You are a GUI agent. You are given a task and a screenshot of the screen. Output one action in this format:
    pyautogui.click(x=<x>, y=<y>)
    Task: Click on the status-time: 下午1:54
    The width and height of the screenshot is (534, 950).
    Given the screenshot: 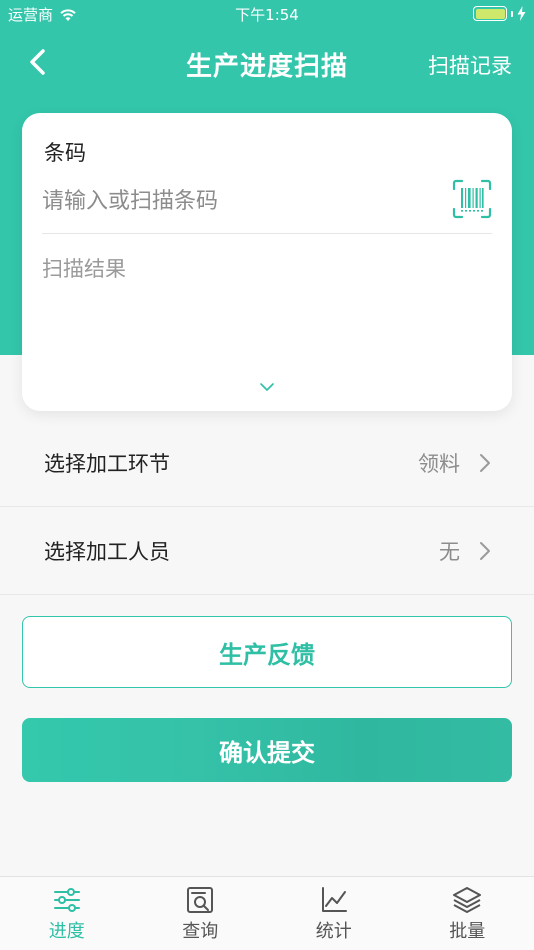 What is the action you would take?
    pyautogui.click(x=267, y=15)
    